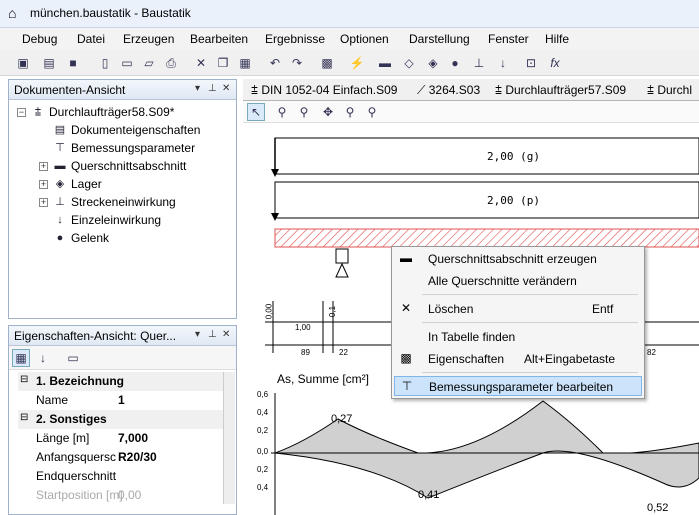  I want to click on pointer-icon: ↖, so click(256, 112).